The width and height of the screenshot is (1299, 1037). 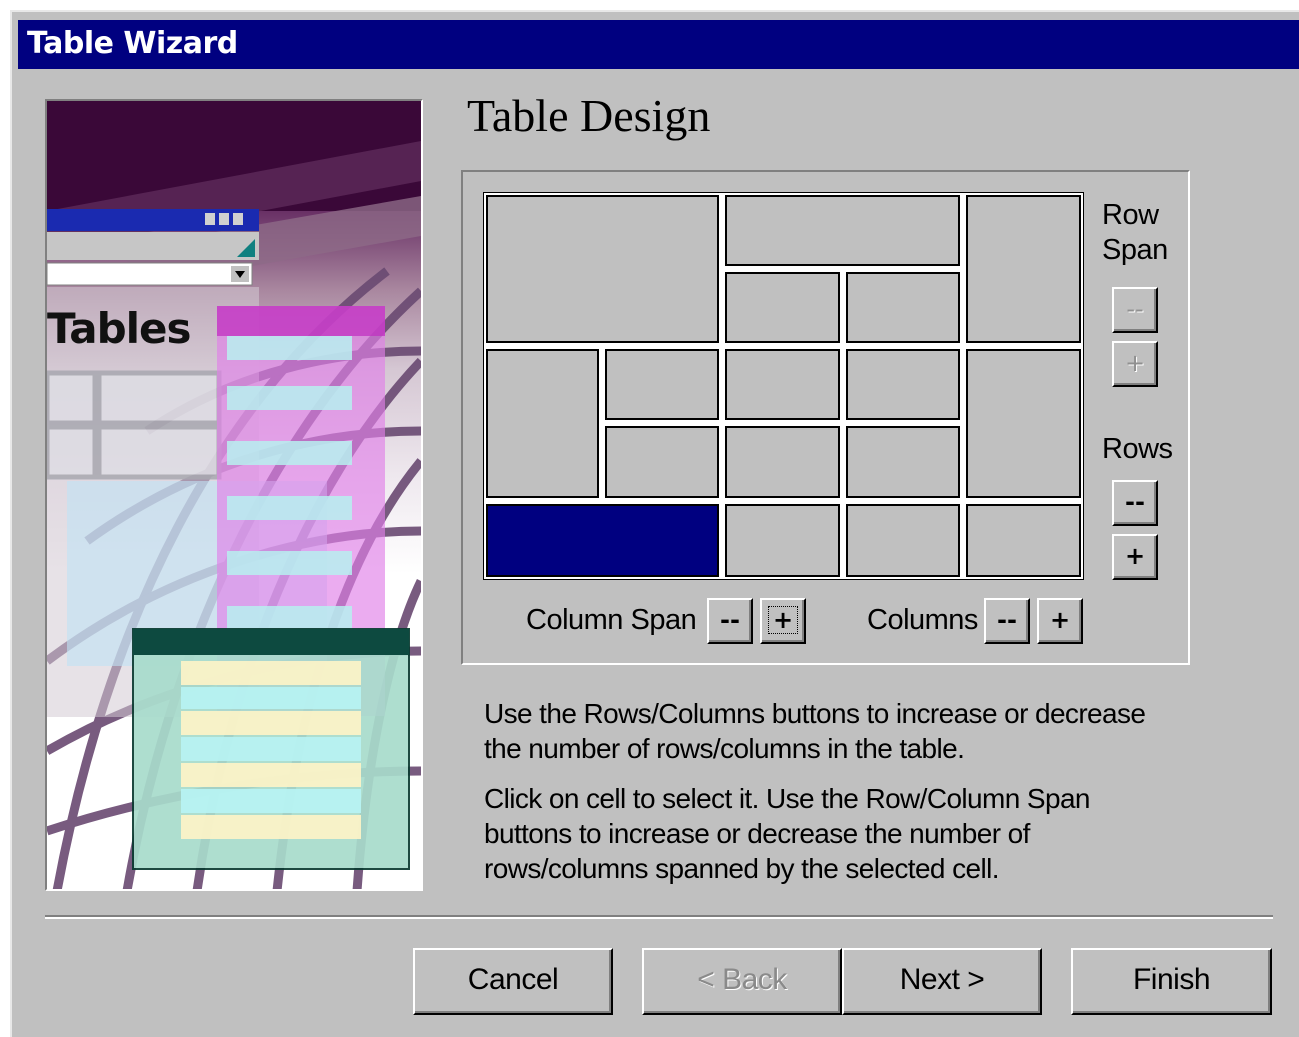 What do you see at coordinates (942, 981) in the screenshot?
I see `next-button: Next >` at bounding box center [942, 981].